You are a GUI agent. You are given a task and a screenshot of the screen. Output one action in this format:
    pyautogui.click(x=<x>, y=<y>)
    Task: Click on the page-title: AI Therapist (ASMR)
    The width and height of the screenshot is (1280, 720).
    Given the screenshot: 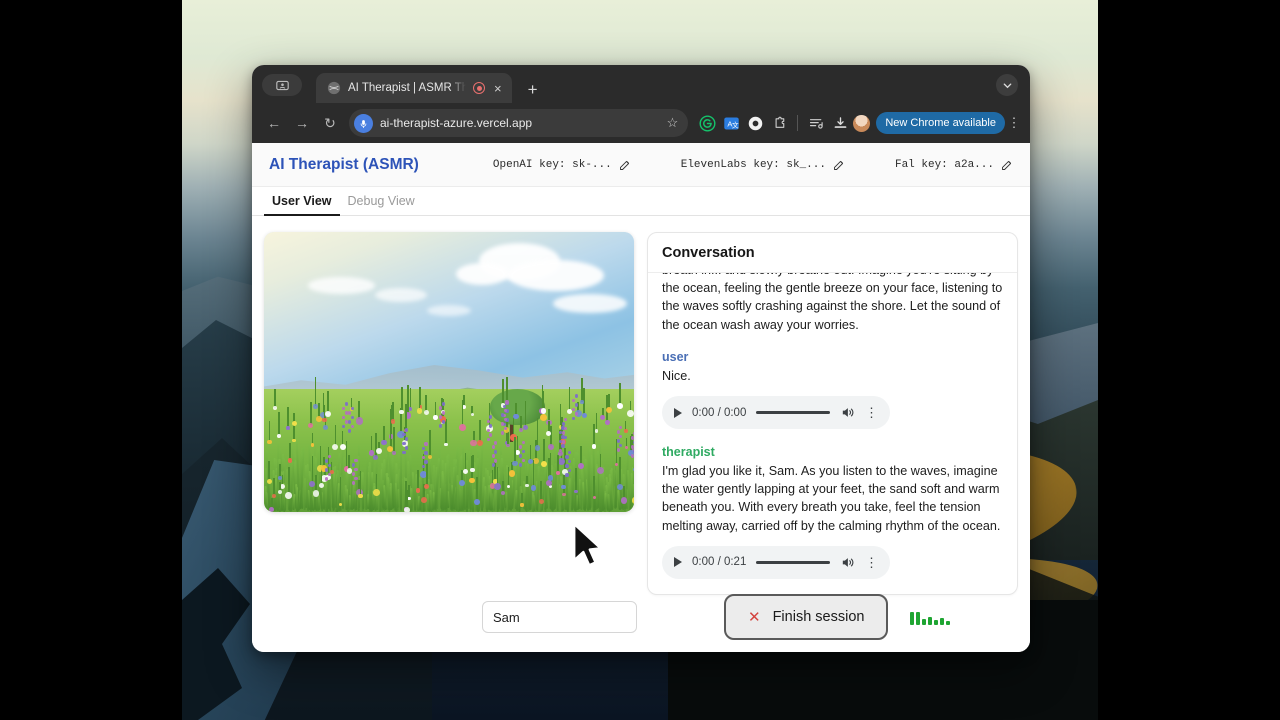 What is the action you would take?
    pyautogui.click(x=344, y=164)
    